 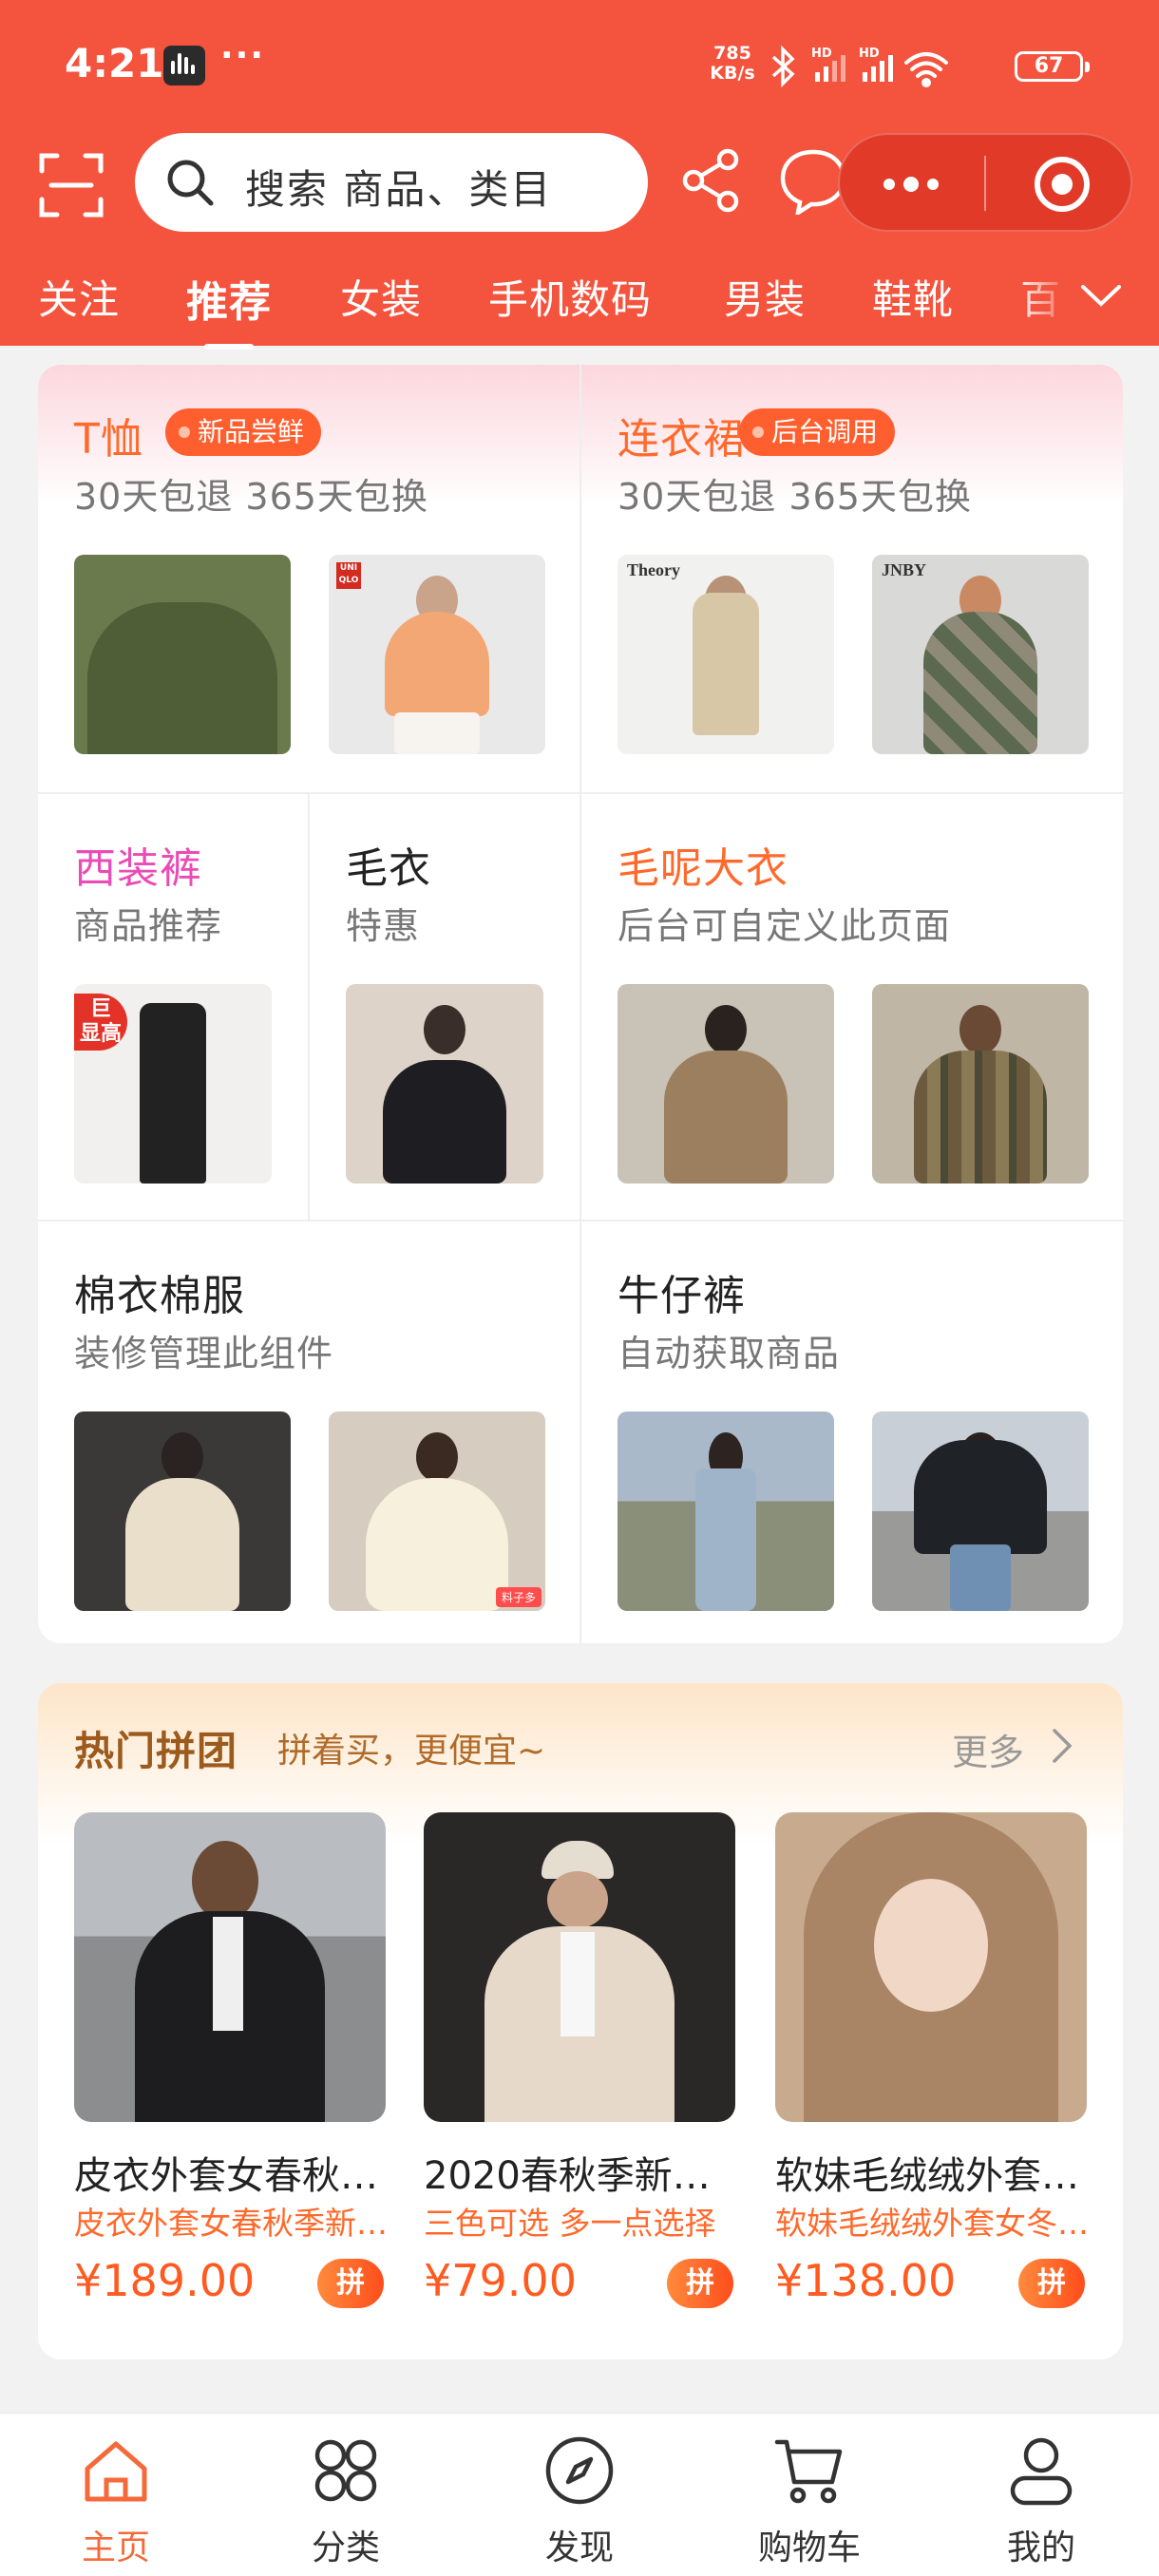 I want to click on category-title: 棉衣棉服, so click(x=159, y=1296).